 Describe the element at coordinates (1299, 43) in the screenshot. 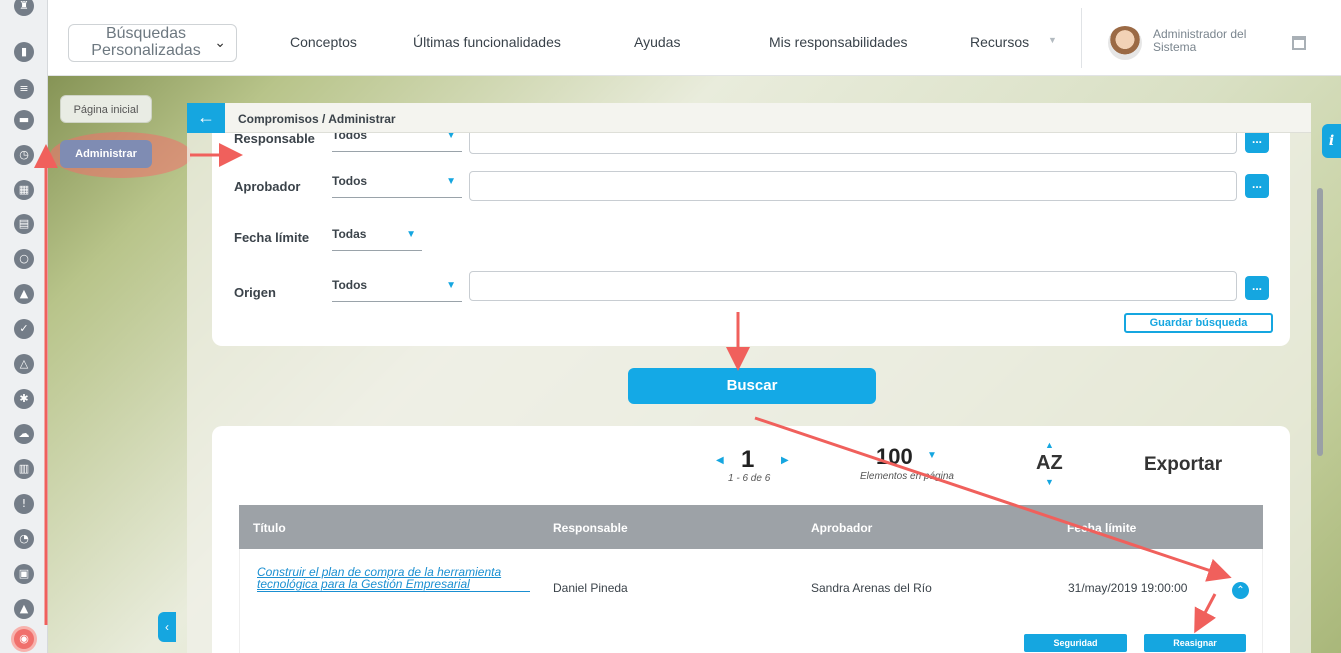

I see `calendar-icon` at that location.